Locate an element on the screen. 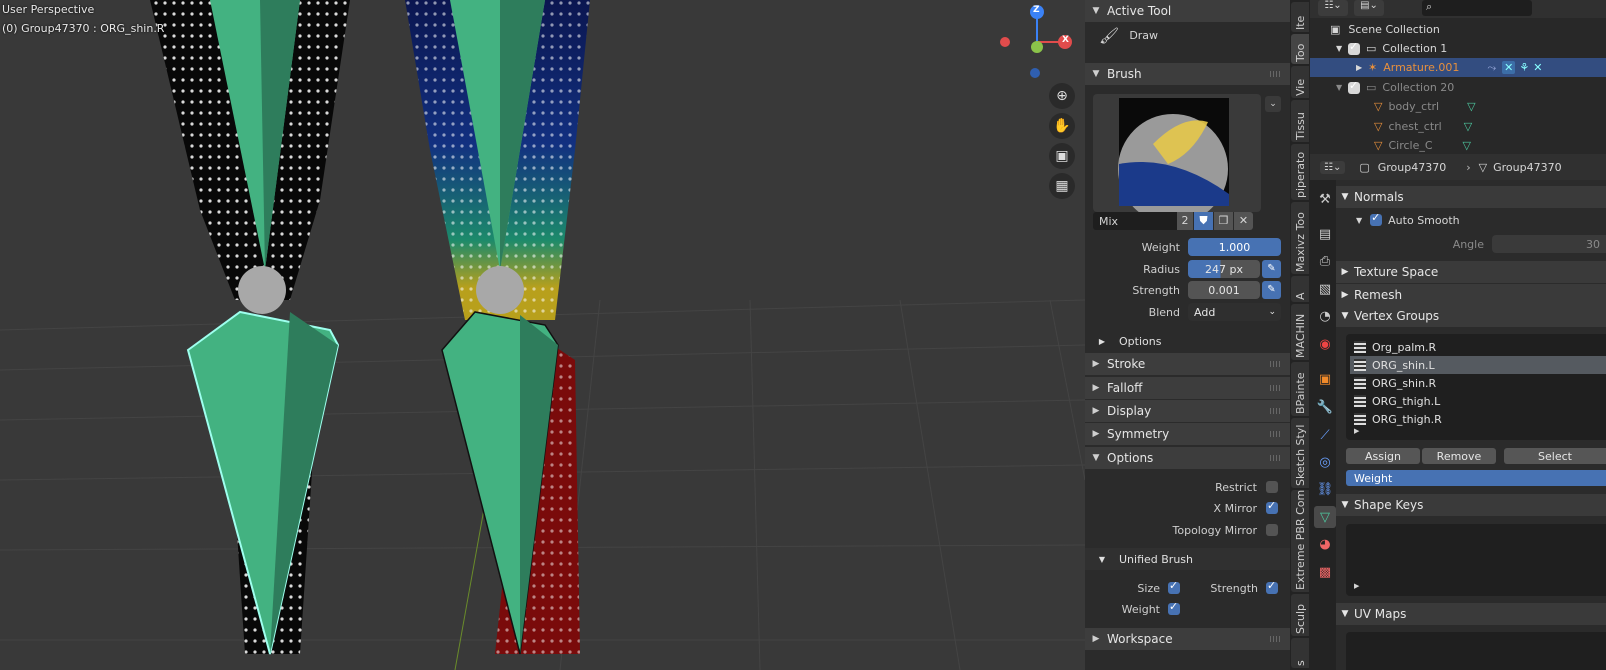 The image size is (1606, 670). brush-name-field: Mix is located at coordinates (1135, 221).